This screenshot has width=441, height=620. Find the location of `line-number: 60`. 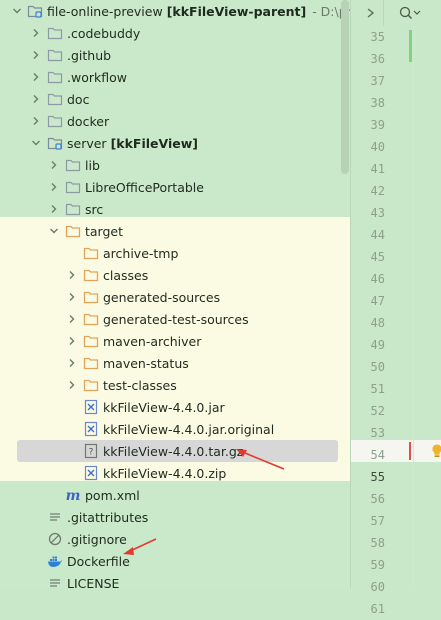

line-number: 60 is located at coordinates (377, 587).